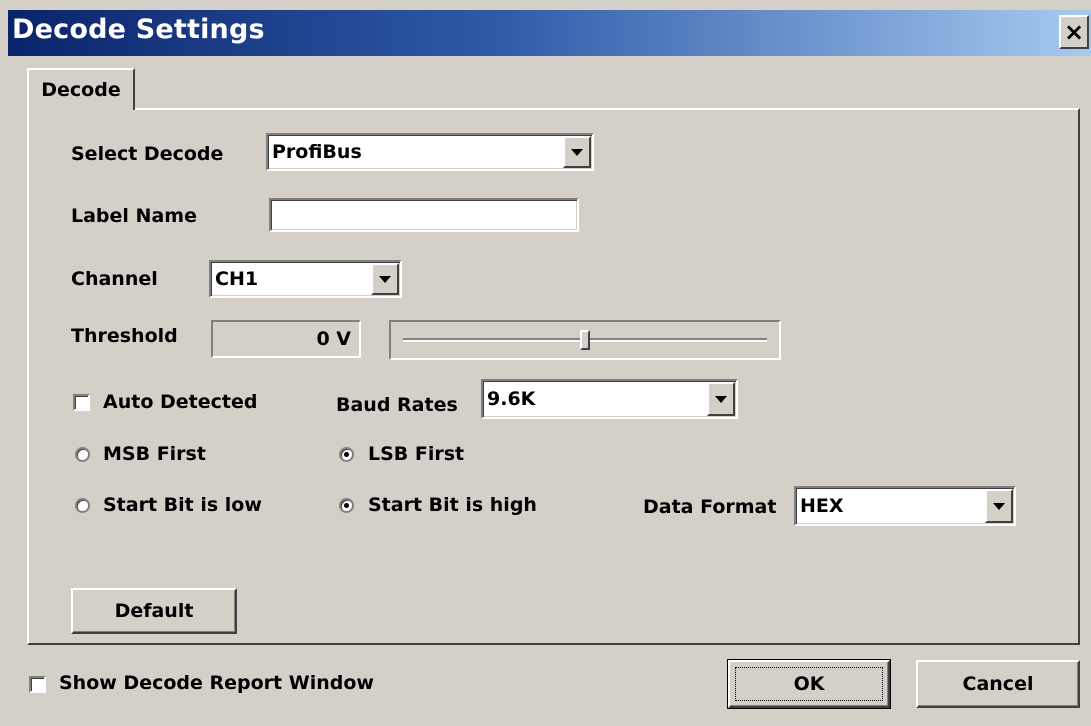  Describe the element at coordinates (822, 506) in the screenshot. I see `data-format-value: HEX` at that location.